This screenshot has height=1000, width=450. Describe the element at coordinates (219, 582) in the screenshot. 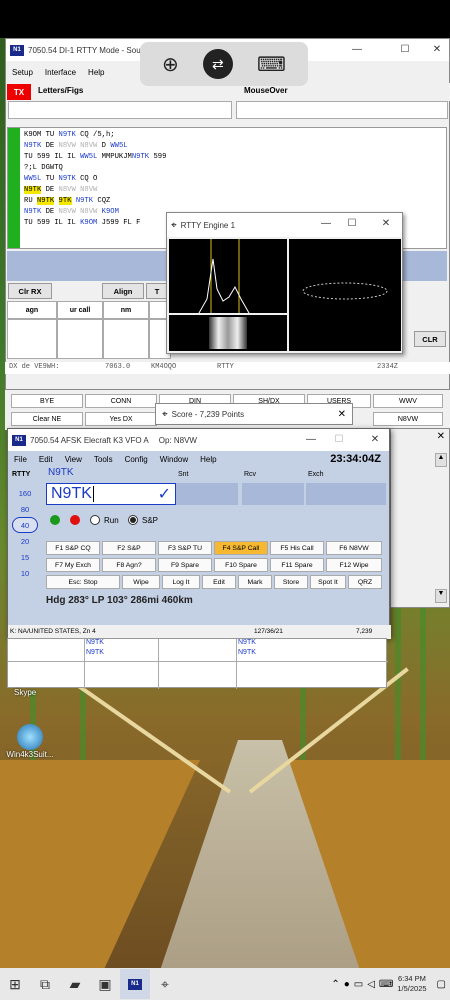

I see `edit-button: Edit` at that location.